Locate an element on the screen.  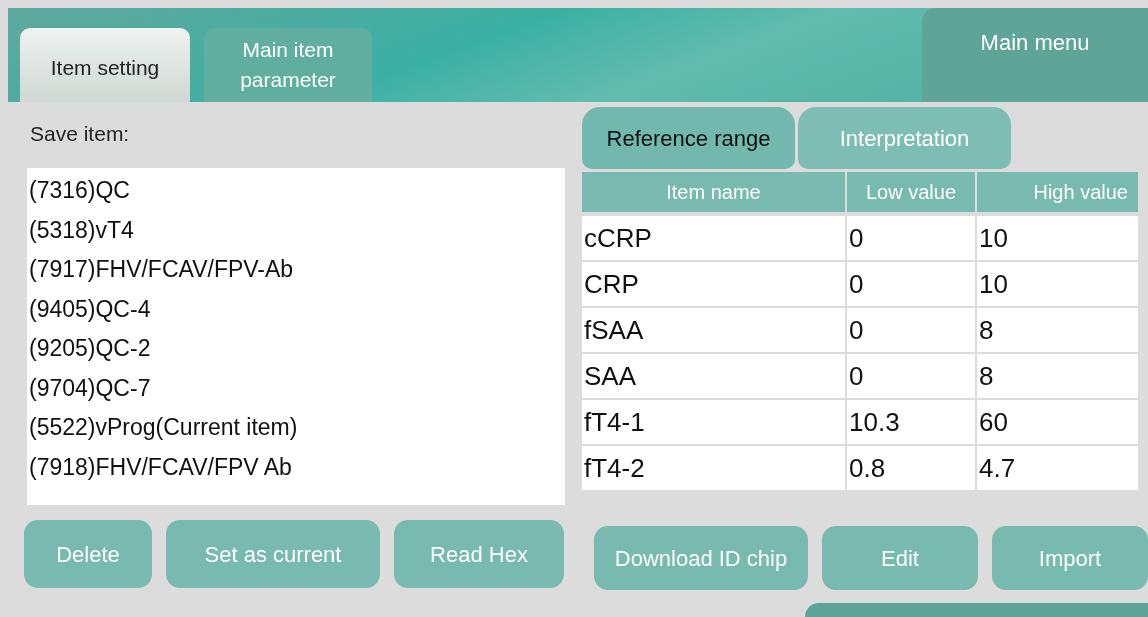
table-cell: SAA is located at coordinates (713, 376).